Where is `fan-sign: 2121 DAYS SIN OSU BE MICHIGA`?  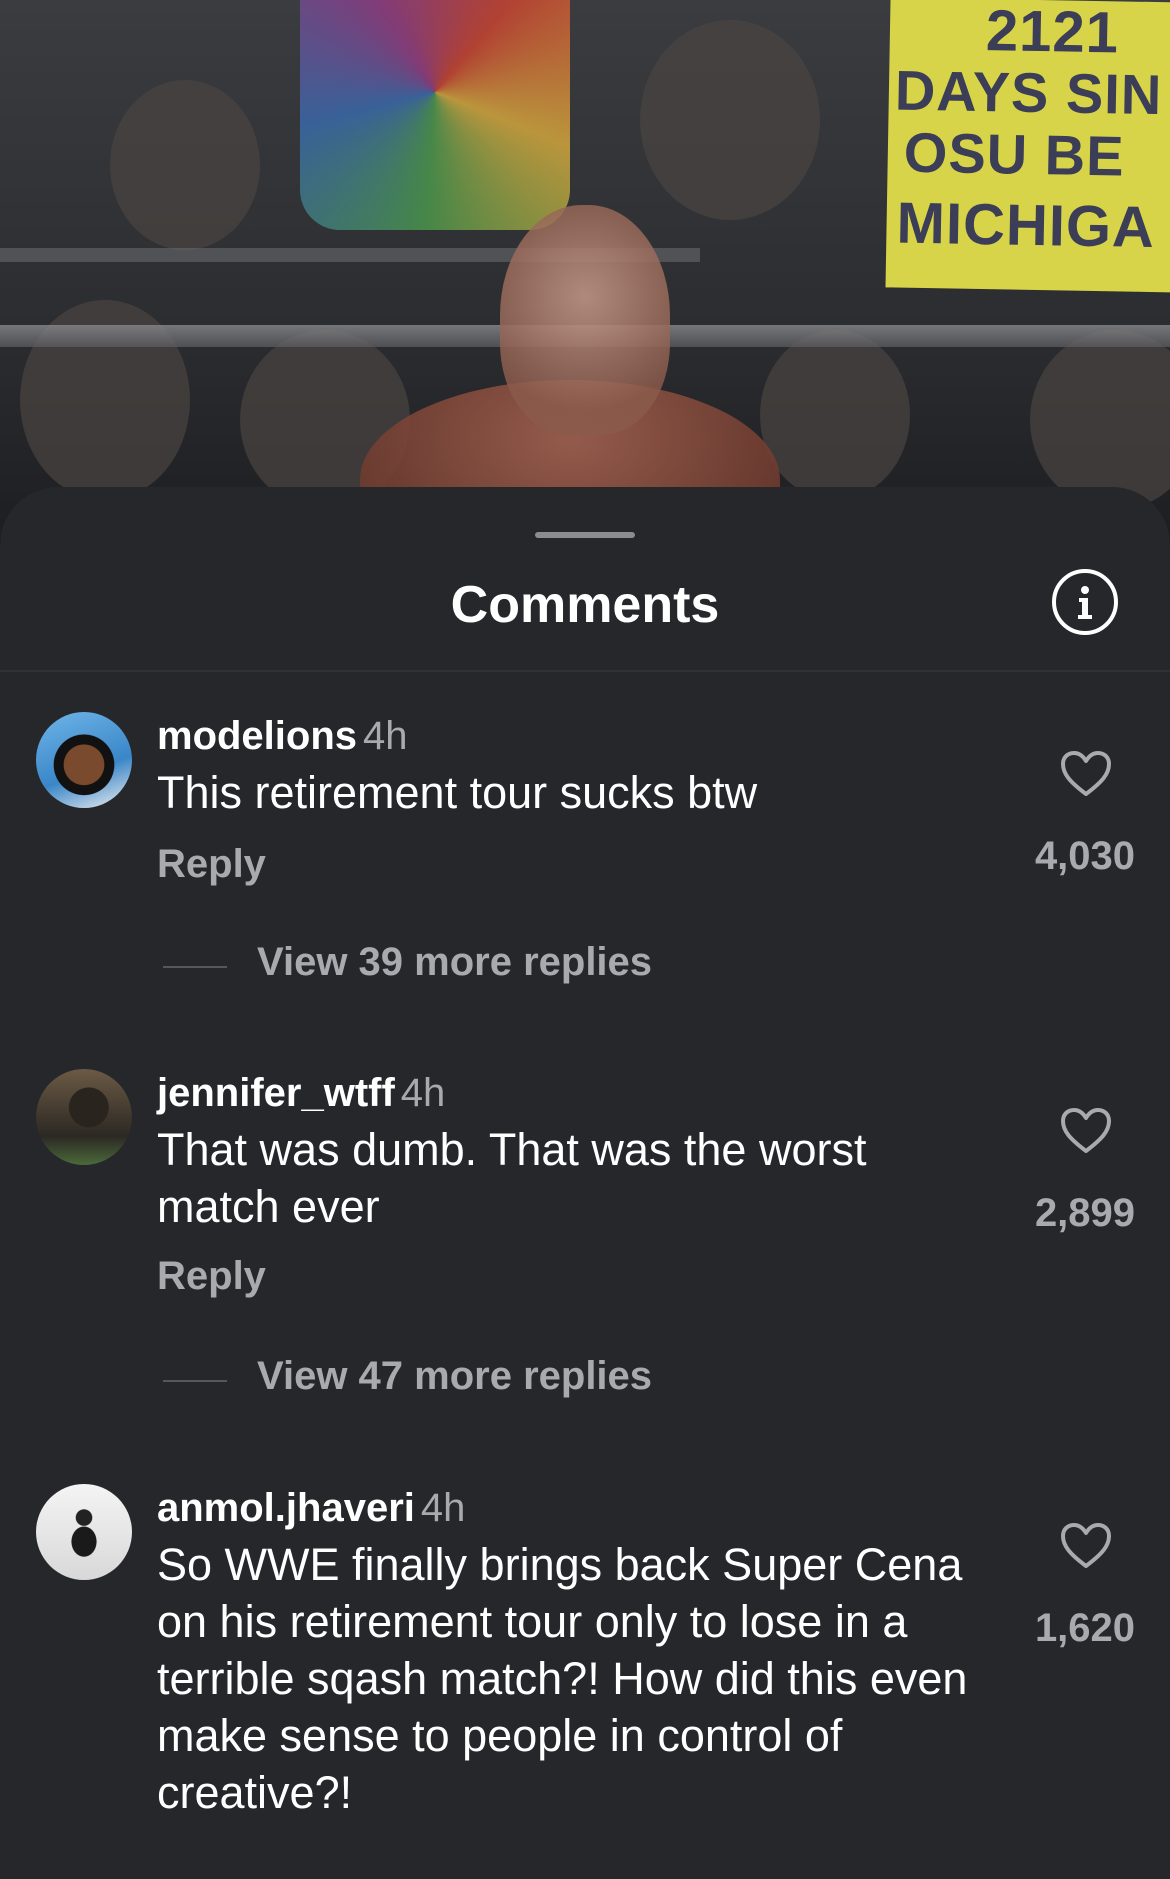
fan-sign: 2121 DAYS SIN OSU BE MICHIGA is located at coordinates (1027, 146).